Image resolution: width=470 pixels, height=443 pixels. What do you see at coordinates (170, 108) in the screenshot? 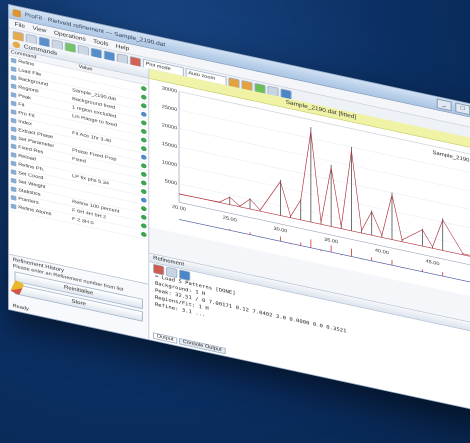
I see `y-tick-label: 25000` at bounding box center [170, 108].